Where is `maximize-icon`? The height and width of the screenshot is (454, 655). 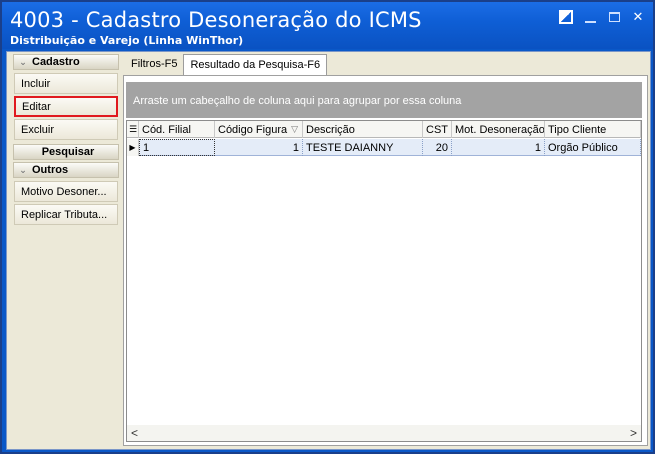 maximize-icon is located at coordinates (614, 17).